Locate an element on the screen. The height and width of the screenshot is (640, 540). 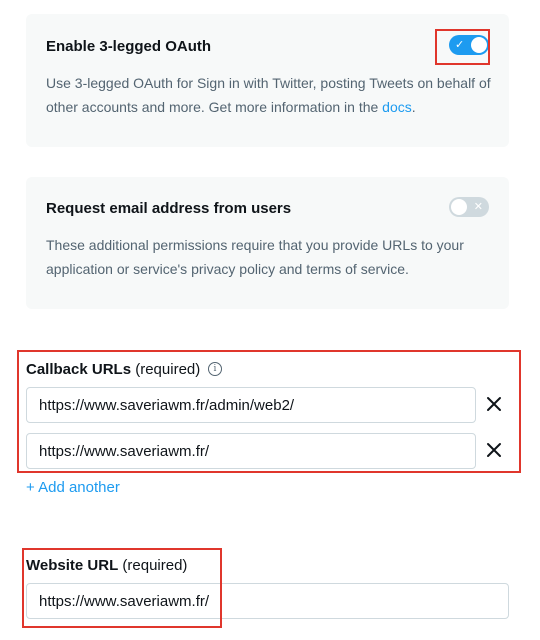
email-card-title: Request email address from users is located at coordinates (169, 208).